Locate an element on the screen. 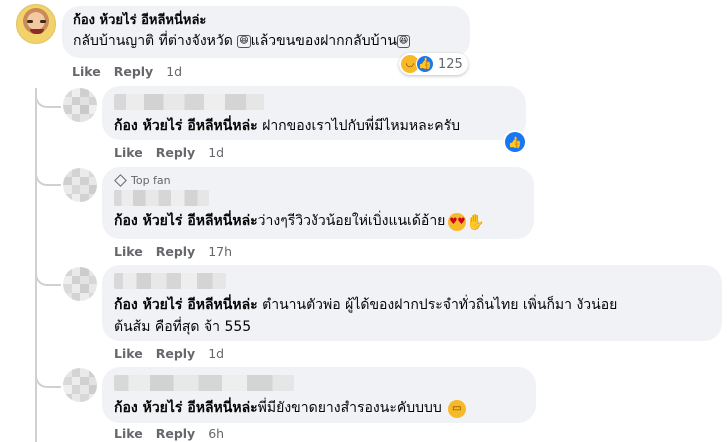  avatar-mouth is located at coordinates (37, 31).